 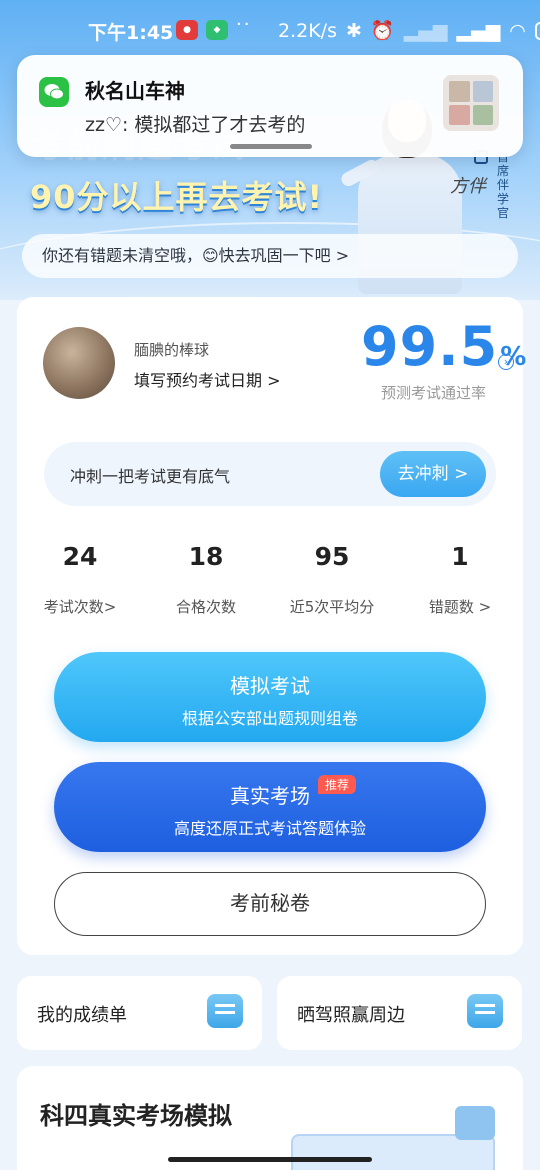 What do you see at coordinates (207, 379) in the screenshot?
I see `exam-date-link: 填写预约考试日期 >` at bounding box center [207, 379].